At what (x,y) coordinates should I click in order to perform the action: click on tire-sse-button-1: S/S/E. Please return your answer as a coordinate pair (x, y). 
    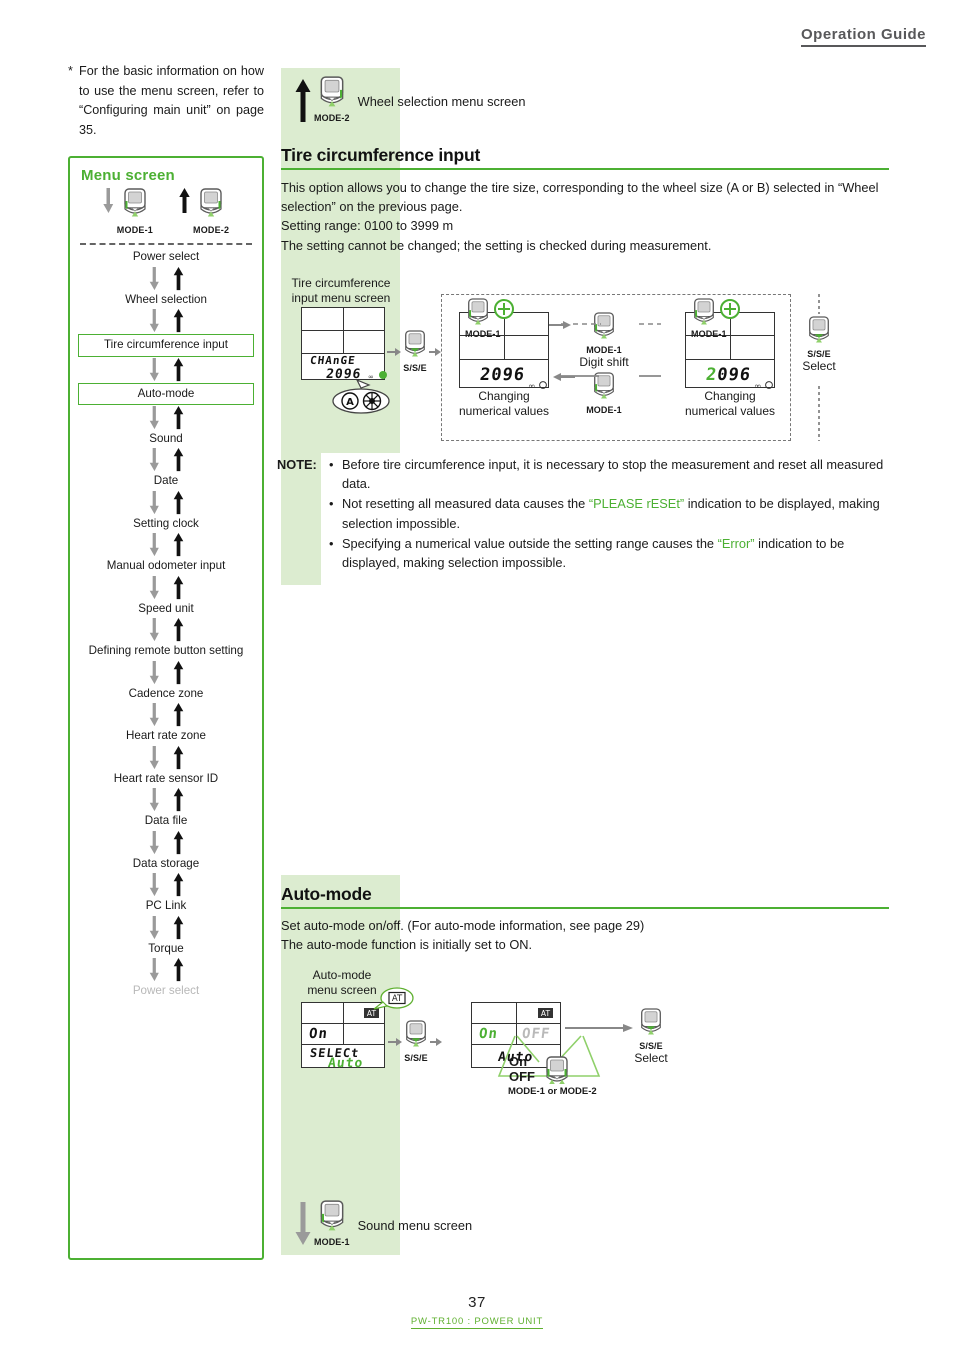
    Looking at the image, I should click on (414, 351).